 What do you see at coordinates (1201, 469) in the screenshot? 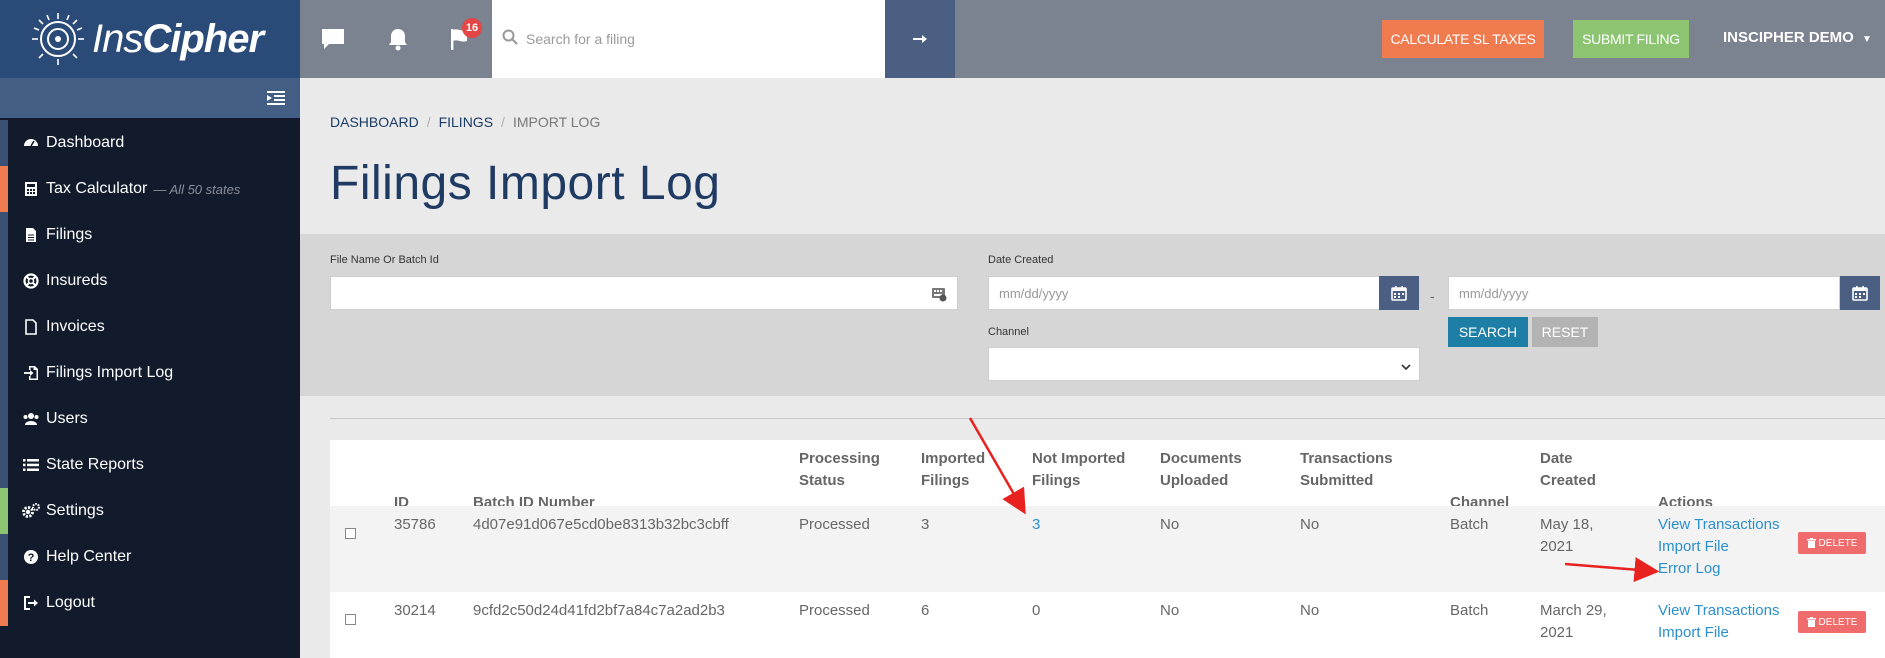
I see `header-documents-uploaded: Documents Uploaded` at bounding box center [1201, 469].